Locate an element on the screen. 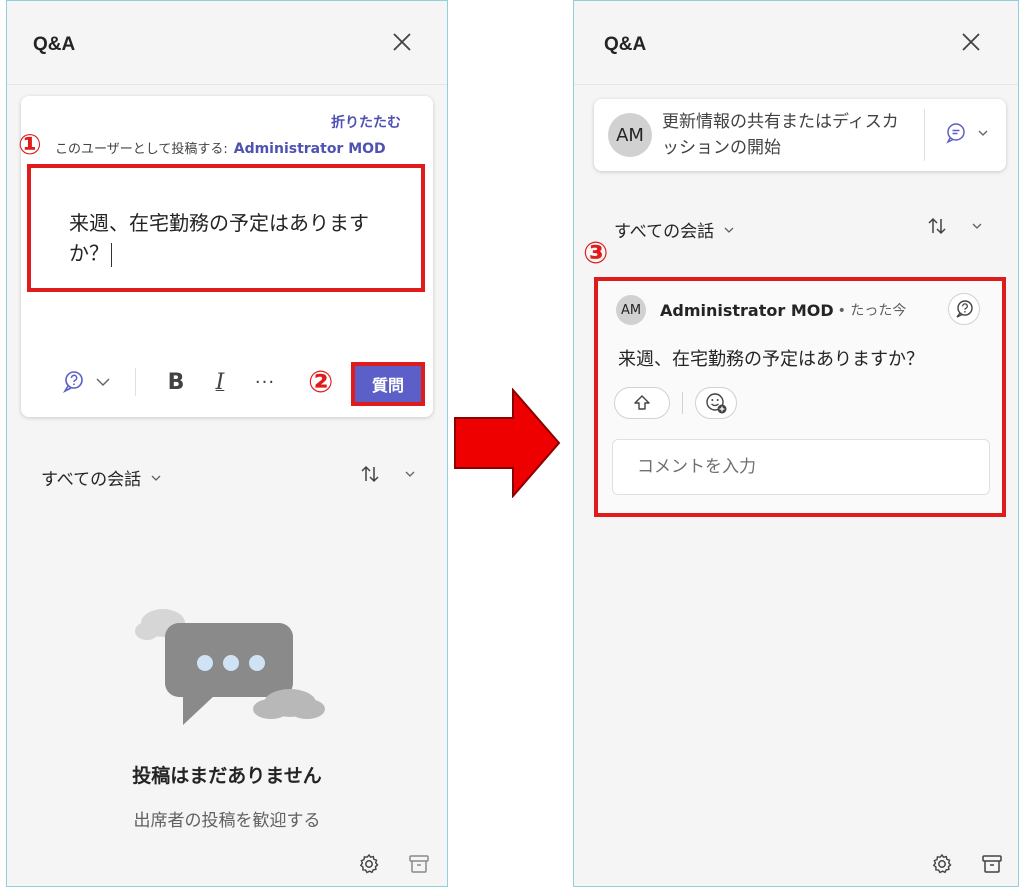 This screenshot has height=887, width=1024. step-3-callout: ③ is located at coordinates (596, 253).